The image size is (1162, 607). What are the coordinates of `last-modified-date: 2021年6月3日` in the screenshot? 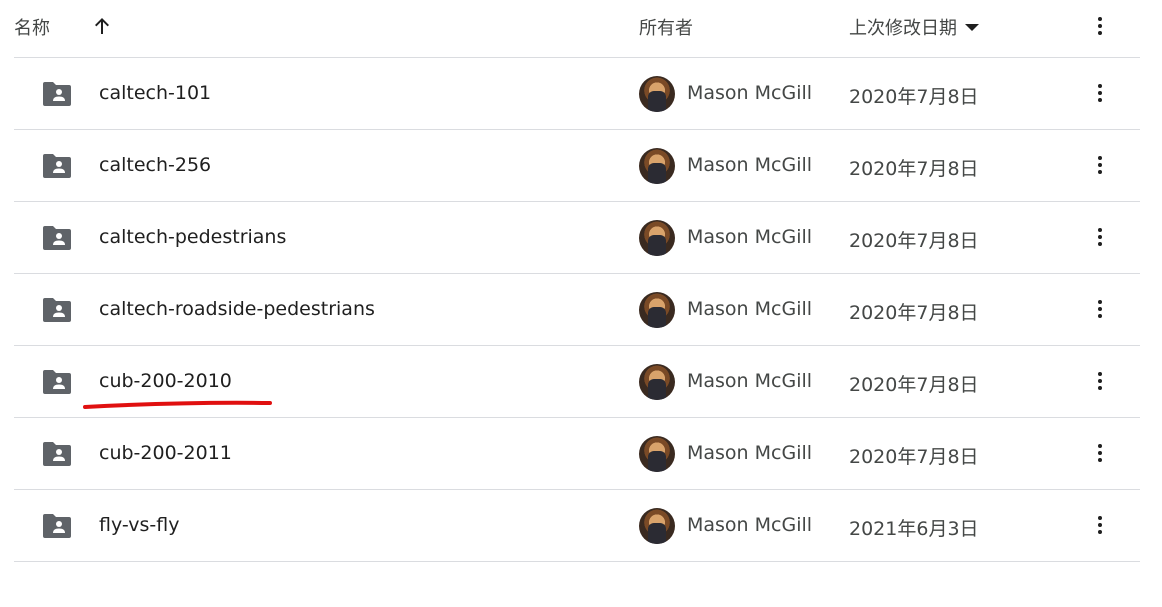 It's located at (914, 529).